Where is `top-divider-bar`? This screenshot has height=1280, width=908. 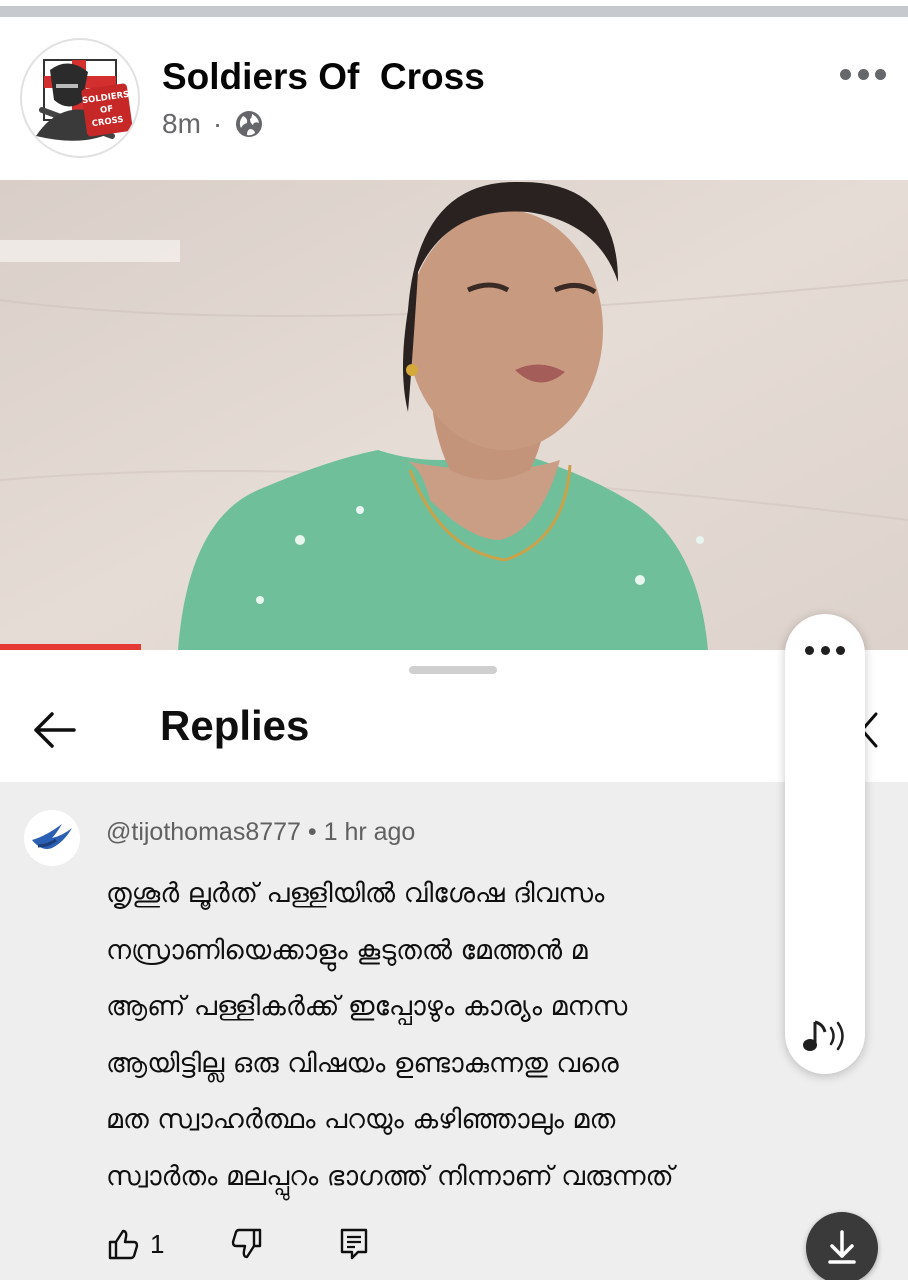
top-divider-bar is located at coordinates (454, 11).